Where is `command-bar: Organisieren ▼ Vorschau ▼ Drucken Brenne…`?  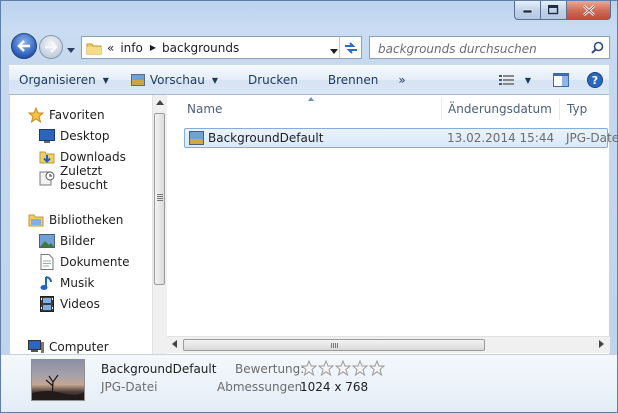 command-bar: Organisieren ▼ Vorschau ▼ Drucken Brenne… is located at coordinates (309, 80).